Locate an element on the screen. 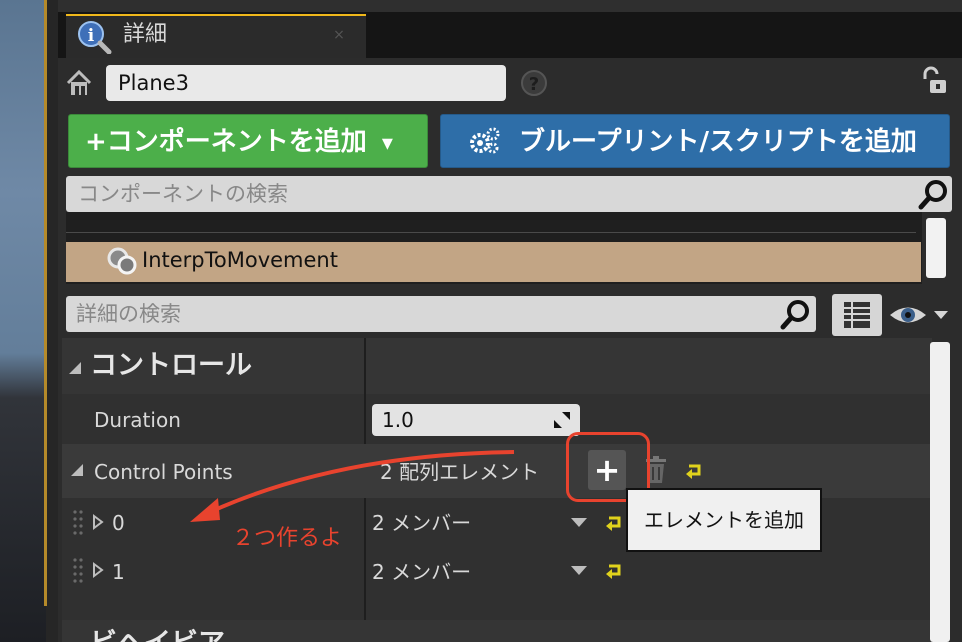  tree-divider is located at coordinates (491, 232).